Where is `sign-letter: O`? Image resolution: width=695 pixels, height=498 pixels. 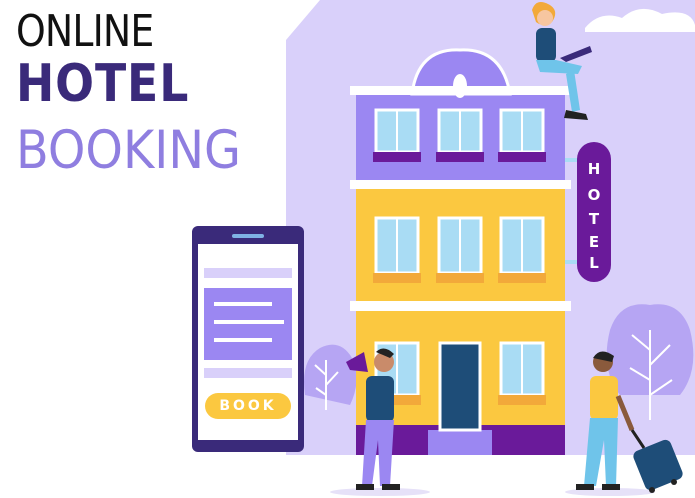
sign-letter: O is located at coordinates (594, 195).